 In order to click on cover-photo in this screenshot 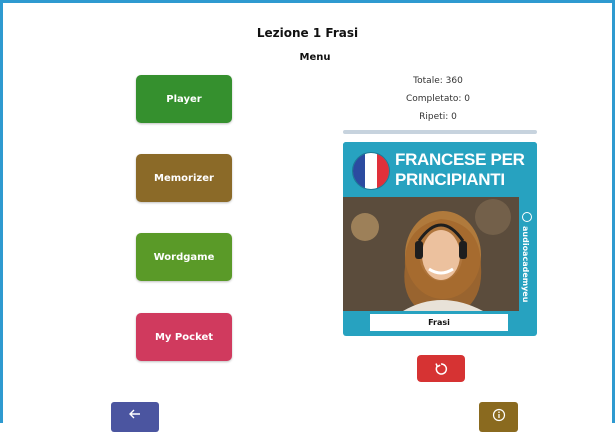, I will do `click(431, 254)`.